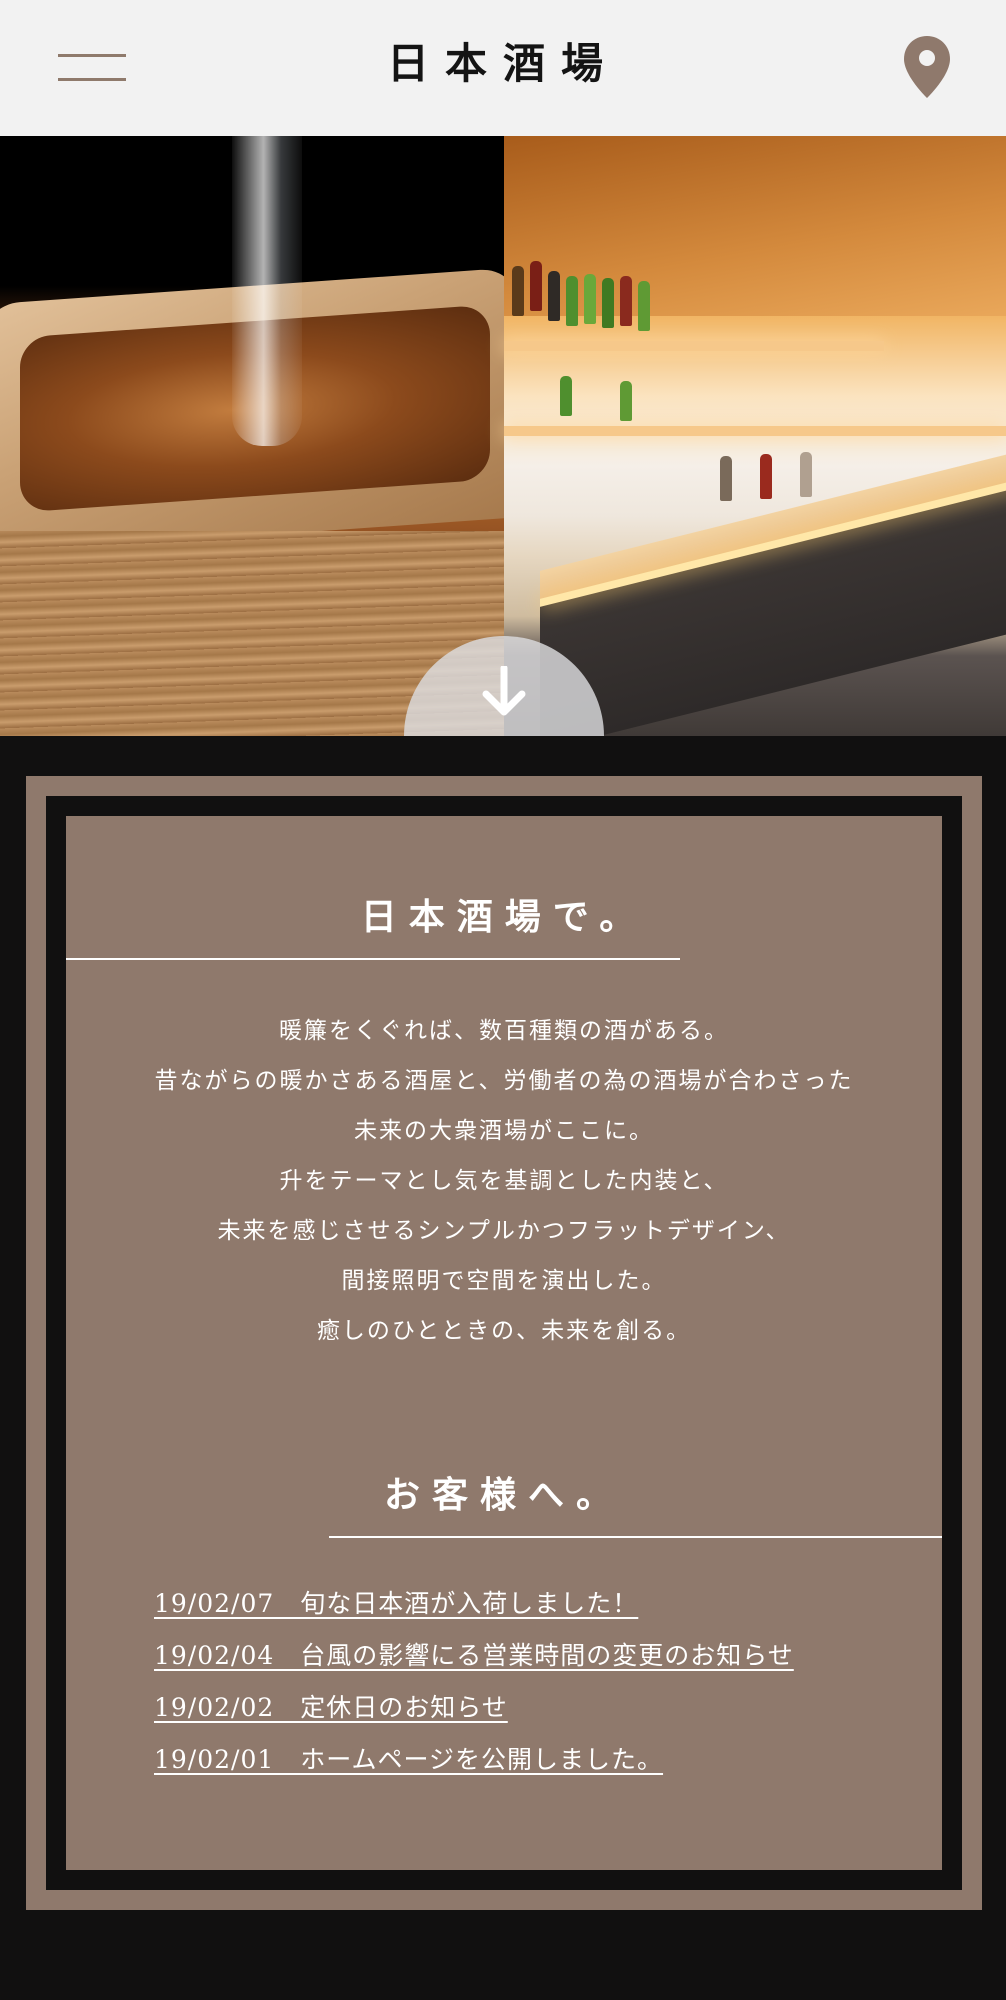  Describe the element at coordinates (331, 1707) in the screenshot. I see `news-link: 19/02/02 定休日のお知らせ` at that location.